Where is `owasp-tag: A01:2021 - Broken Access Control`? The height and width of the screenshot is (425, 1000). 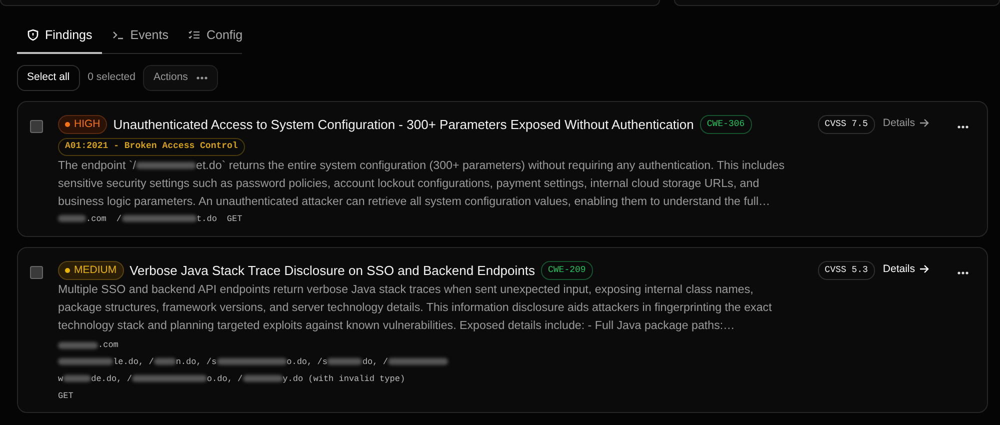
owasp-tag: A01:2021 - Broken Access Control is located at coordinates (151, 147).